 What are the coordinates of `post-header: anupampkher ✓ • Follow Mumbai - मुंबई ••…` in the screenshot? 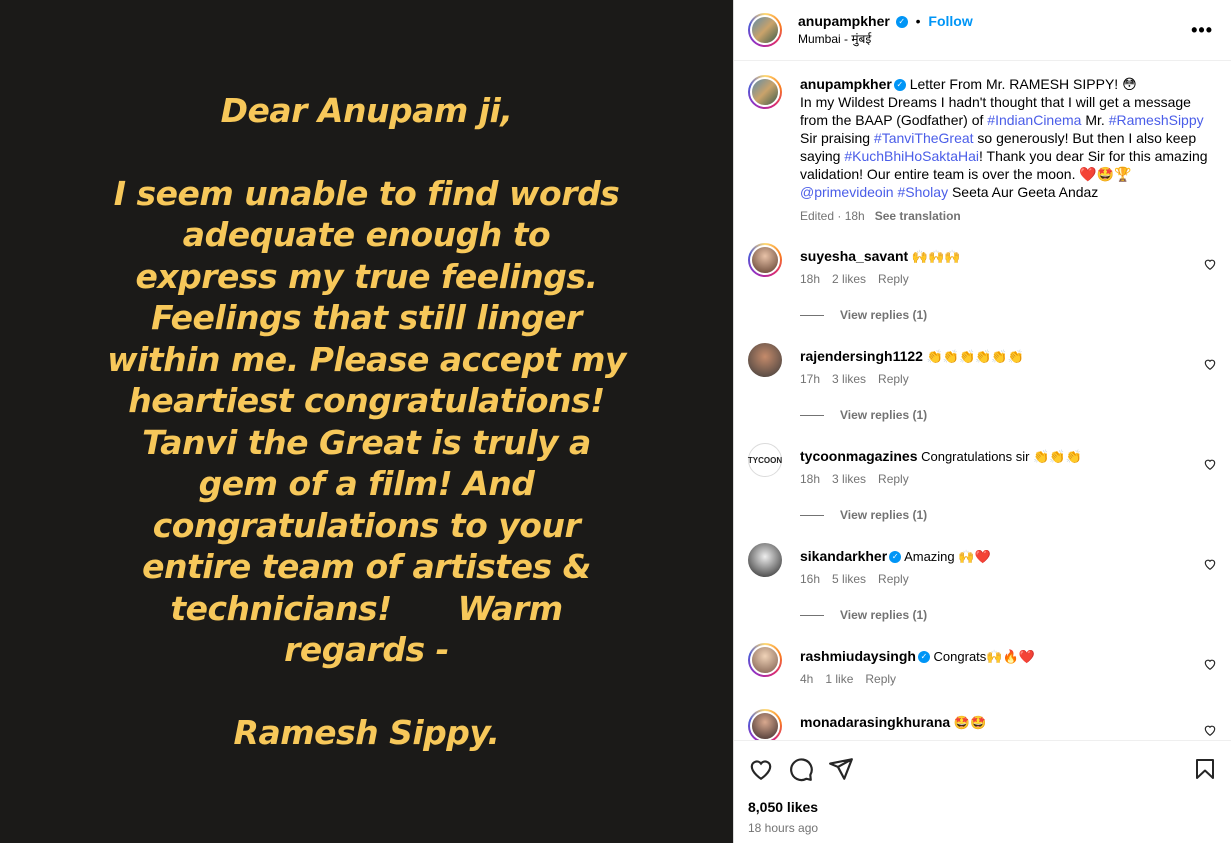 It's located at (982, 30).